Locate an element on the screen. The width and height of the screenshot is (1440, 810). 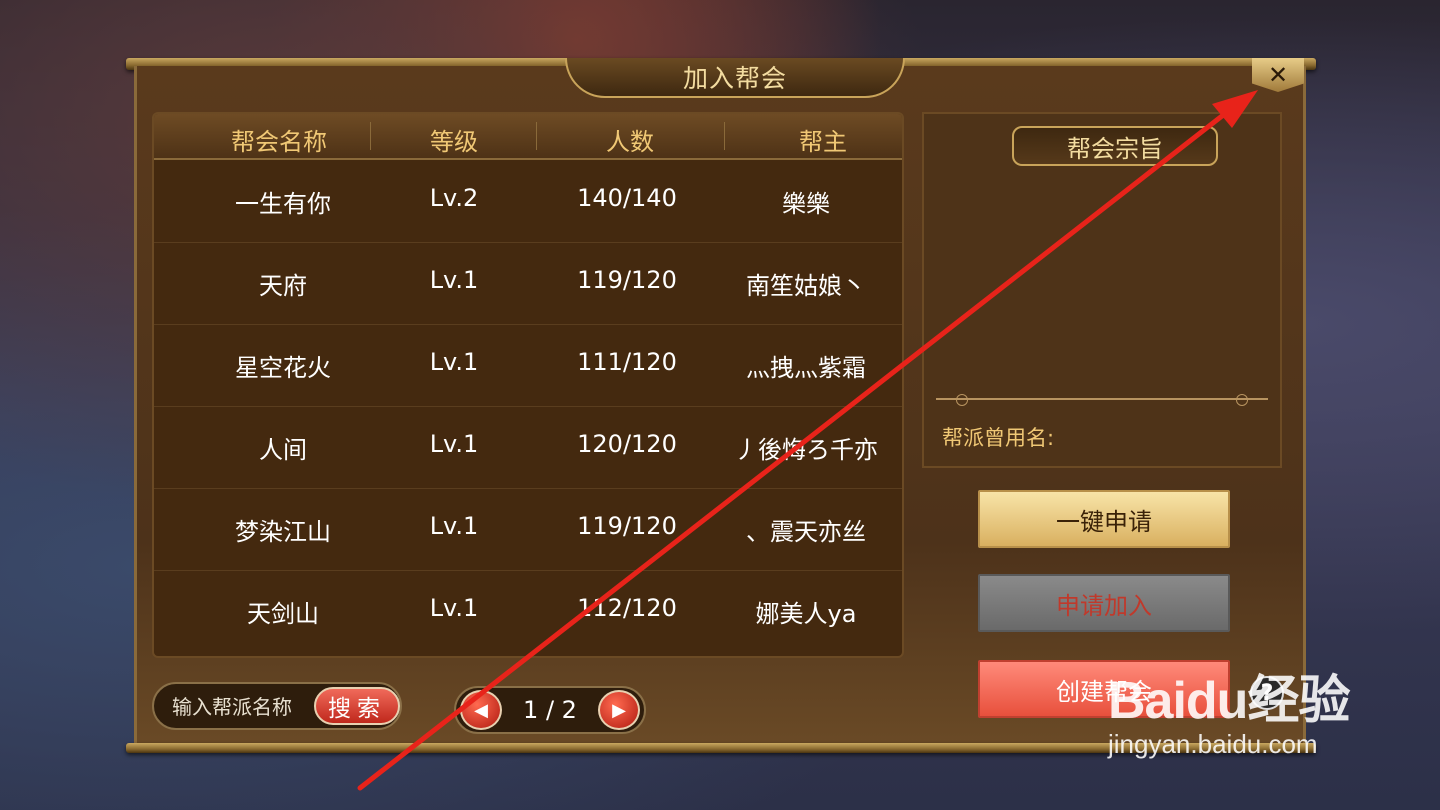
prev-page-button: ◀ is located at coordinates (481, 710).